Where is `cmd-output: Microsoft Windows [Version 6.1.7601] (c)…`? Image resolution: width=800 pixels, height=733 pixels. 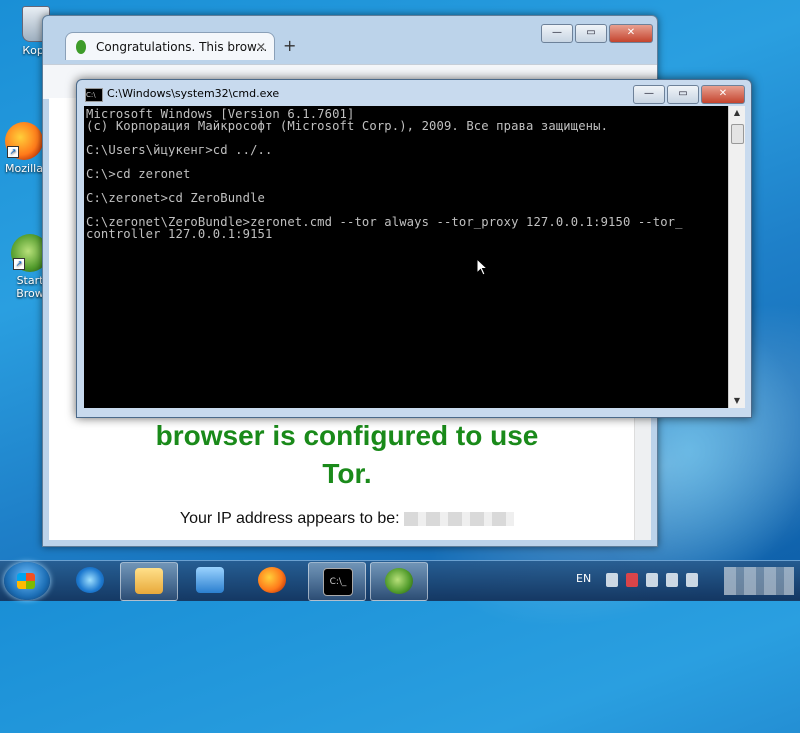
cmd-output: Microsoft Windows [Version 6.1.7601] (c)… is located at coordinates (384, 174).